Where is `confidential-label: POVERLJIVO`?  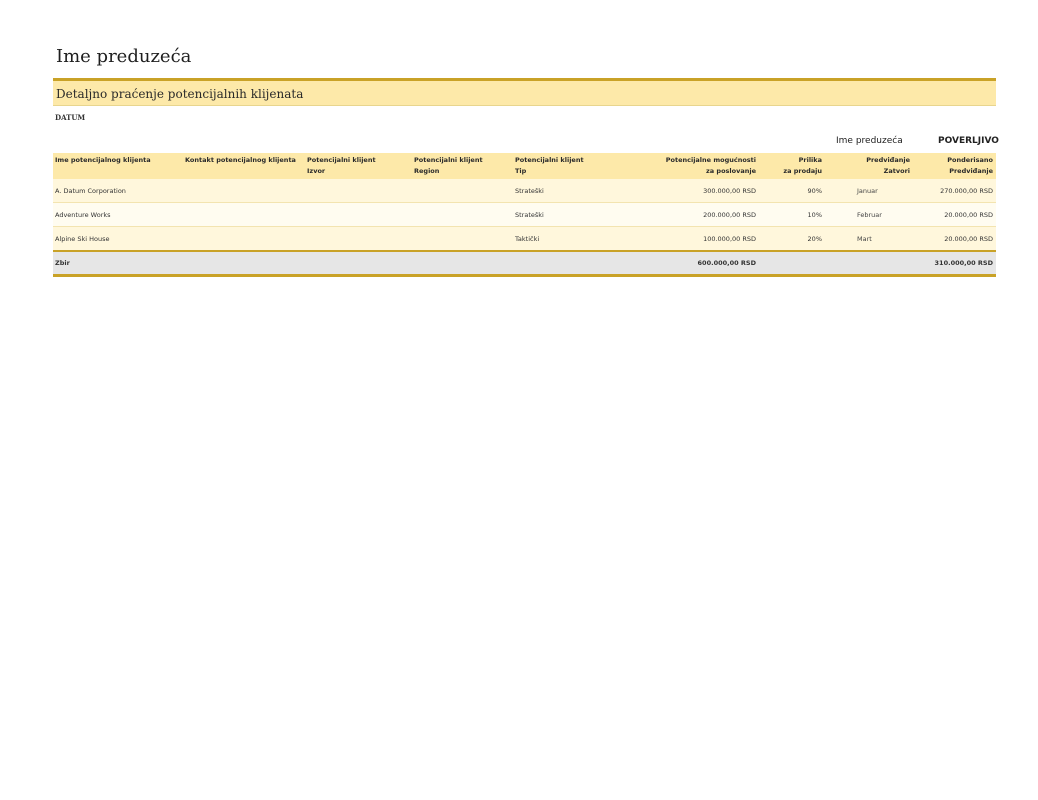
confidential-label: POVERLJIVO is located at coordinates (968, 141).